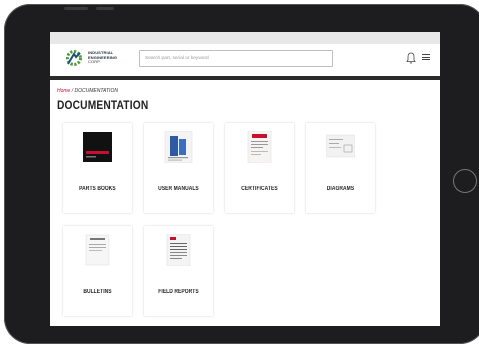 The height and width of the screenshot is (344, 479). What do you see at coordinates (426, 58) in the screenshot?
I see `hamburger-menu-icon` at bounding box center [426, 58].